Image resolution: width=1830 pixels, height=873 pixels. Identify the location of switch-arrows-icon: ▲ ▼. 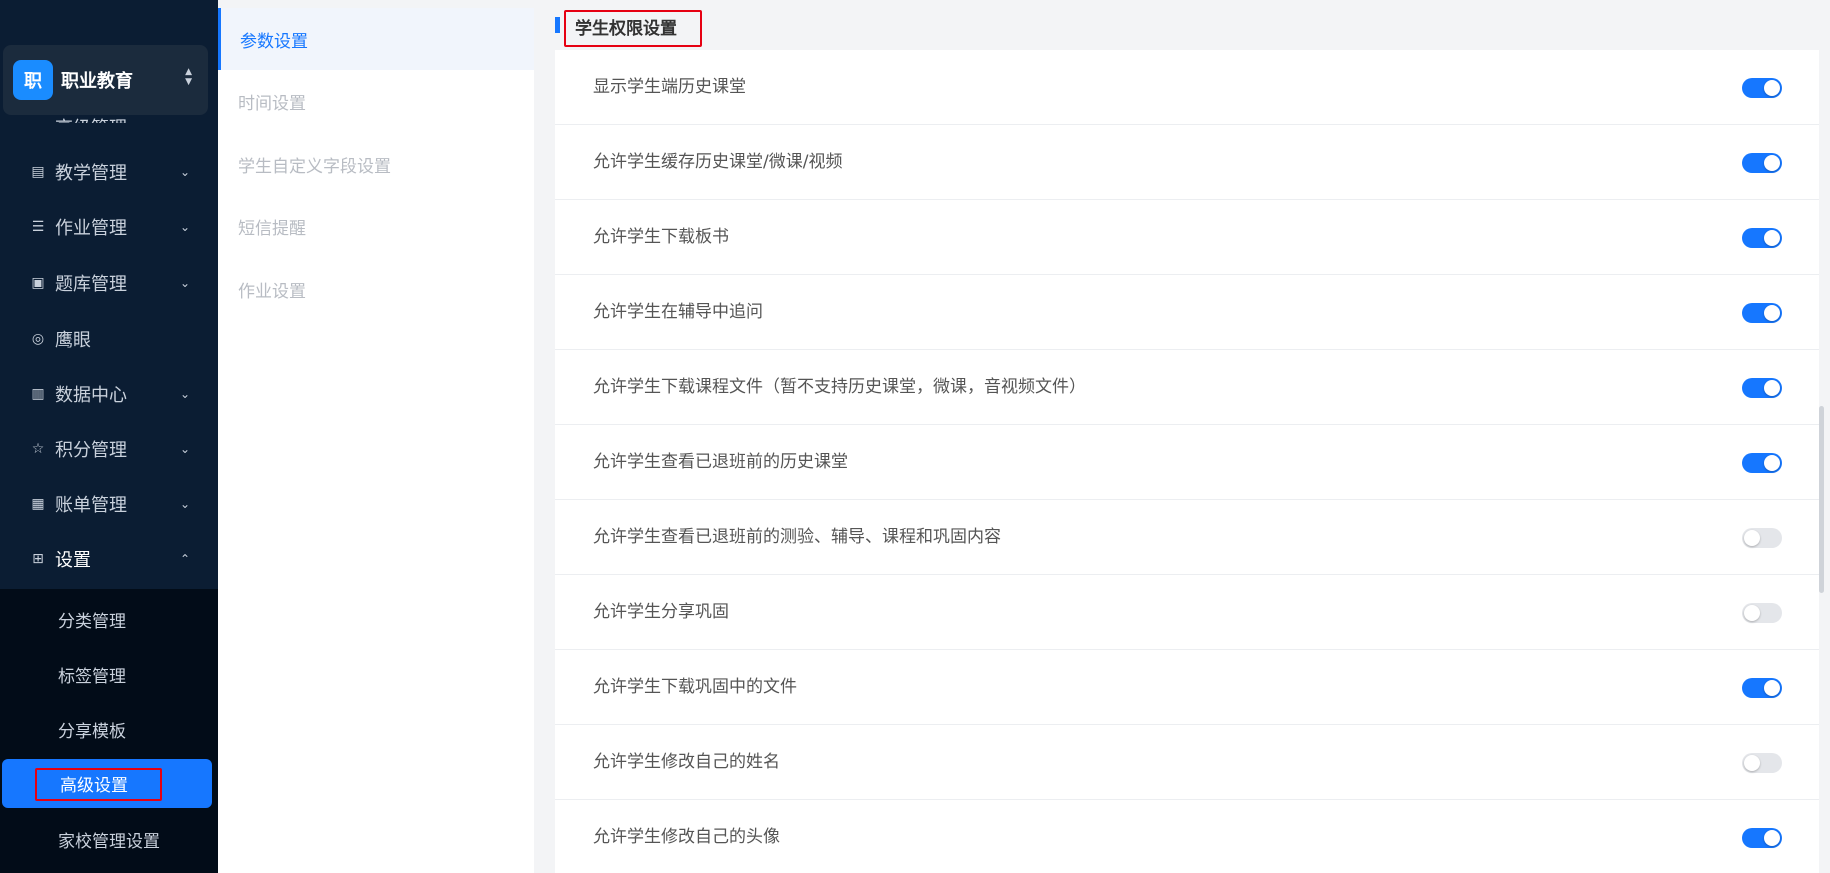
(188, 77).